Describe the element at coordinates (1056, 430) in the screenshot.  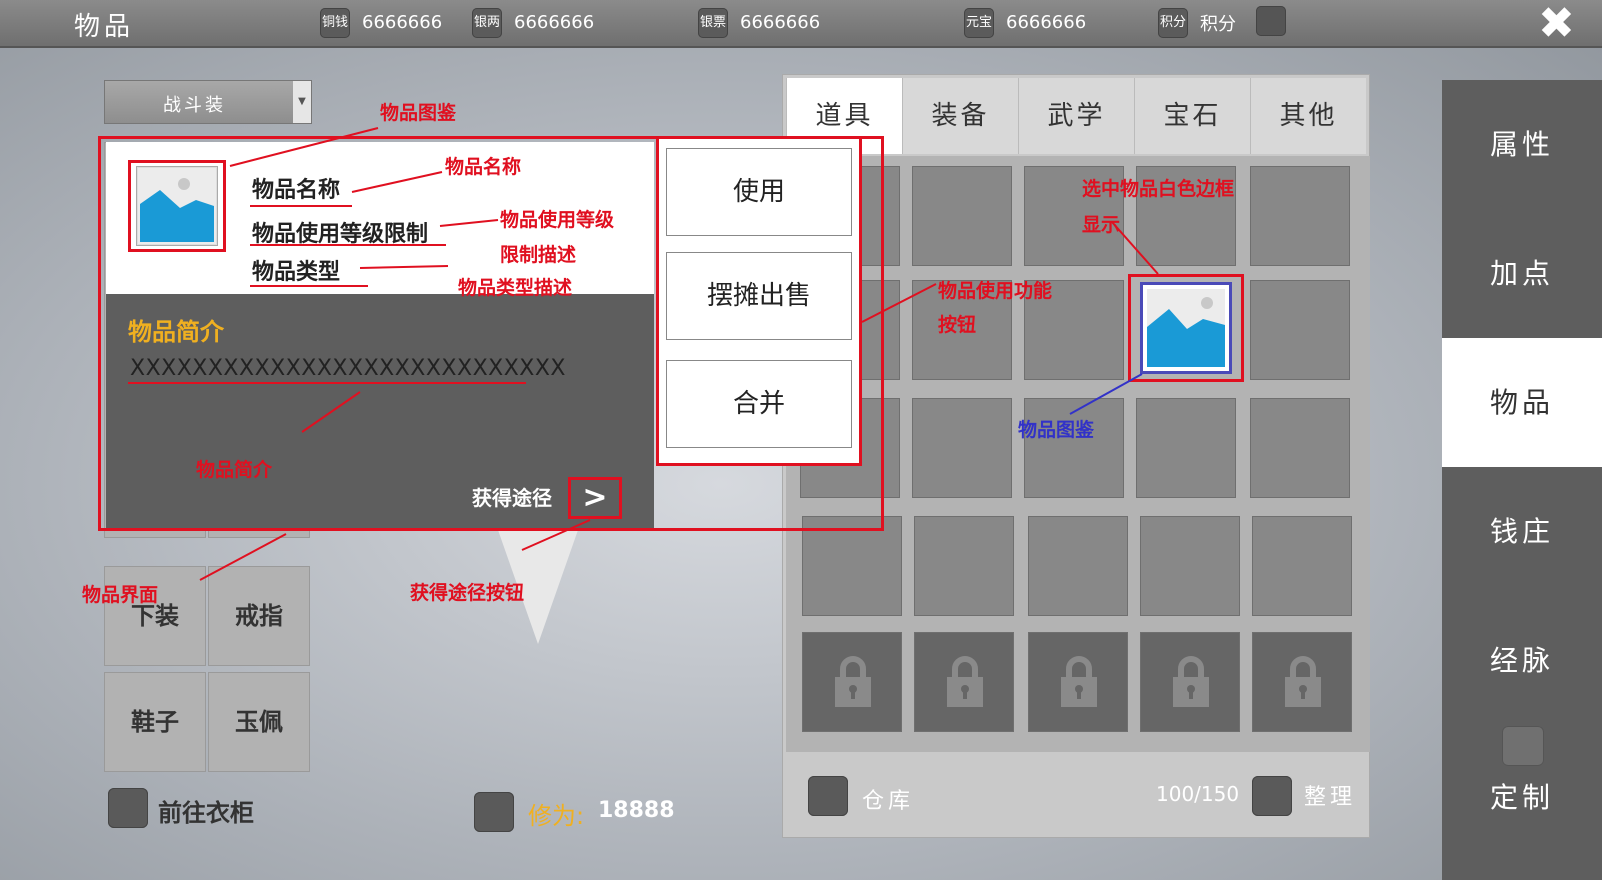
I see `annotation-icon-blue: 物品图鉴` at that location.